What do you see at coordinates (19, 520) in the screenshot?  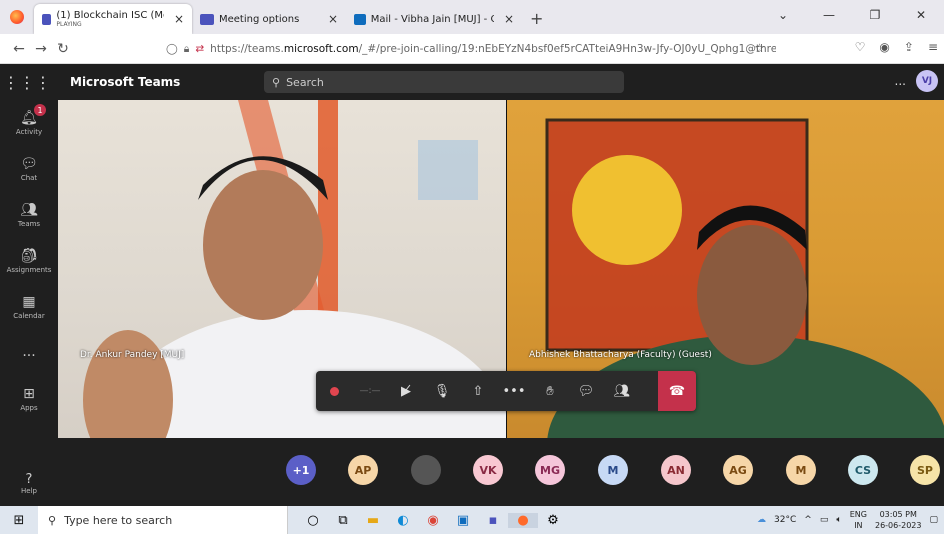 I see `windows-start-icon: ⊞` at bounding box center [19, 520].